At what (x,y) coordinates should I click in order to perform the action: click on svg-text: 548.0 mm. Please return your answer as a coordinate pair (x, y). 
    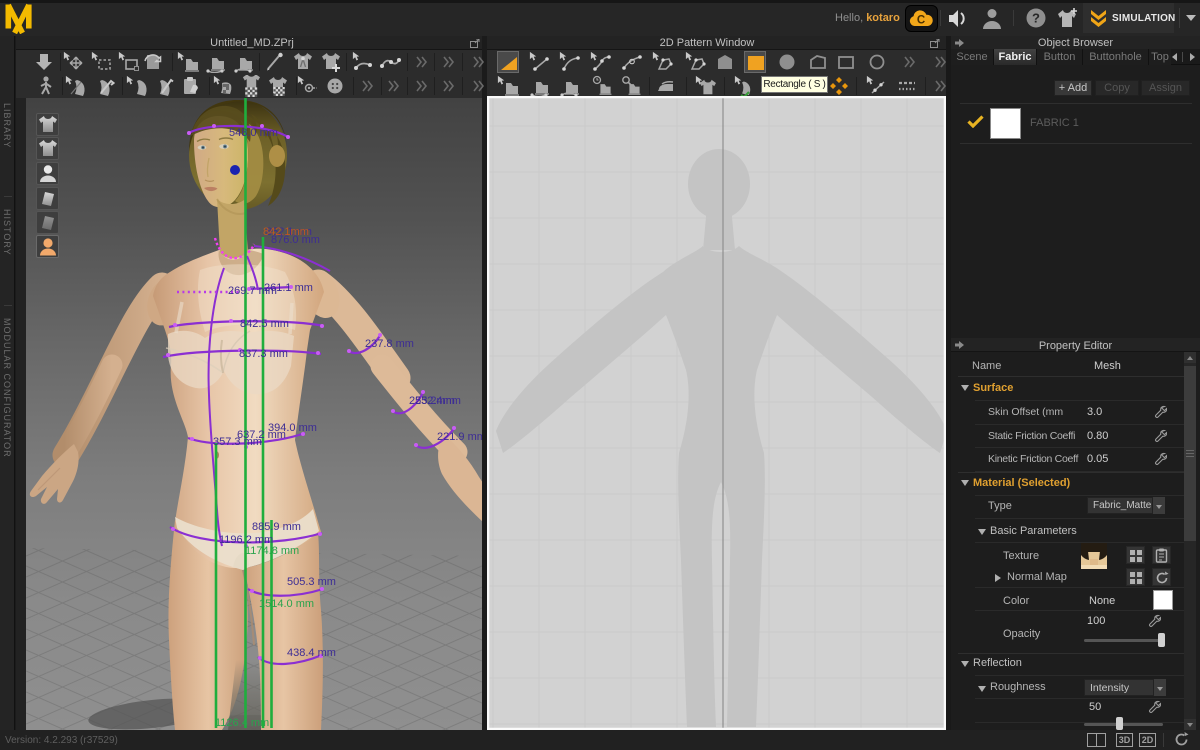
    Looking at the image, I should click on (253, 133).